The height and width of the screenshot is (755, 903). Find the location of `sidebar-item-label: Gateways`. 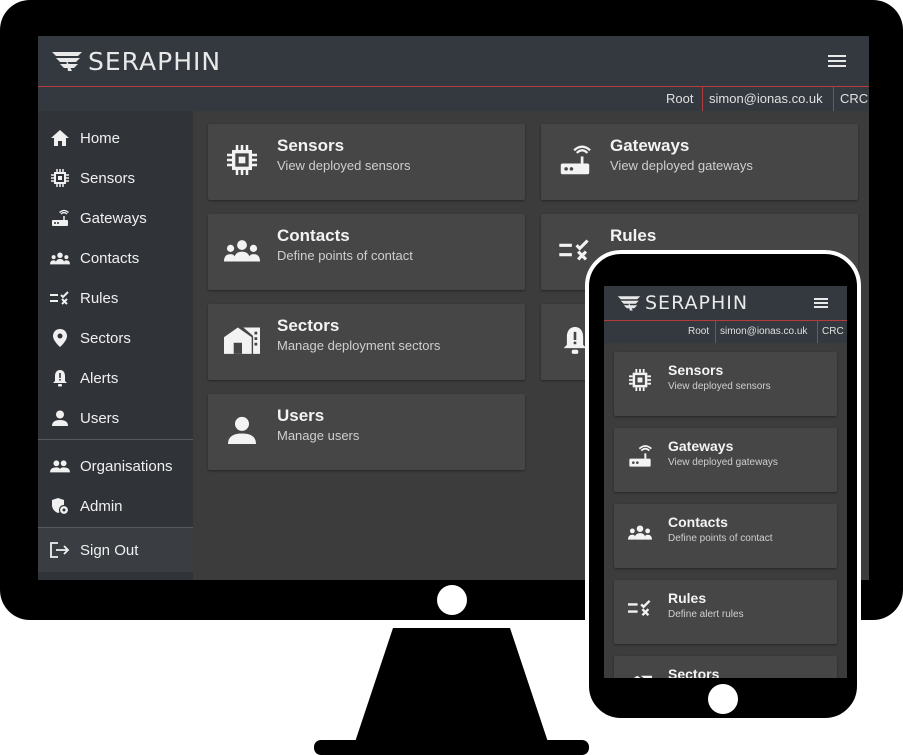

sidebar-item-label: Gateways is located at coordinates (113, 218).